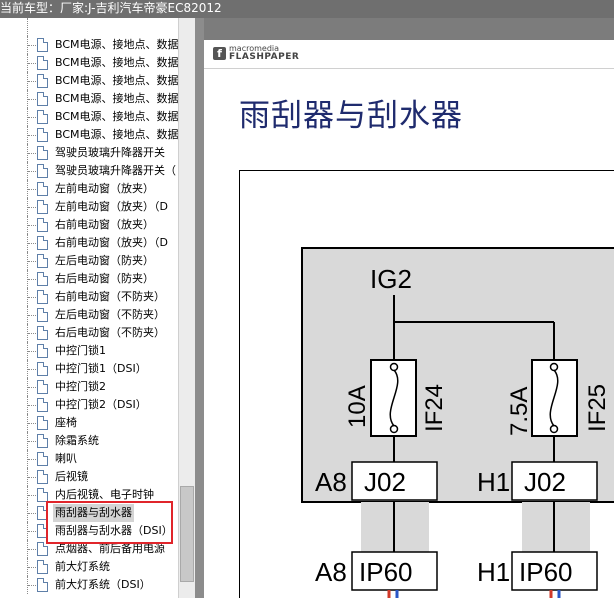 Image resolution: width=614 pixels, height=598 pixels. Describe the element at coordinates (187, 534) in the screenshot. I see `tree-scrollbar-thumb` at that location.